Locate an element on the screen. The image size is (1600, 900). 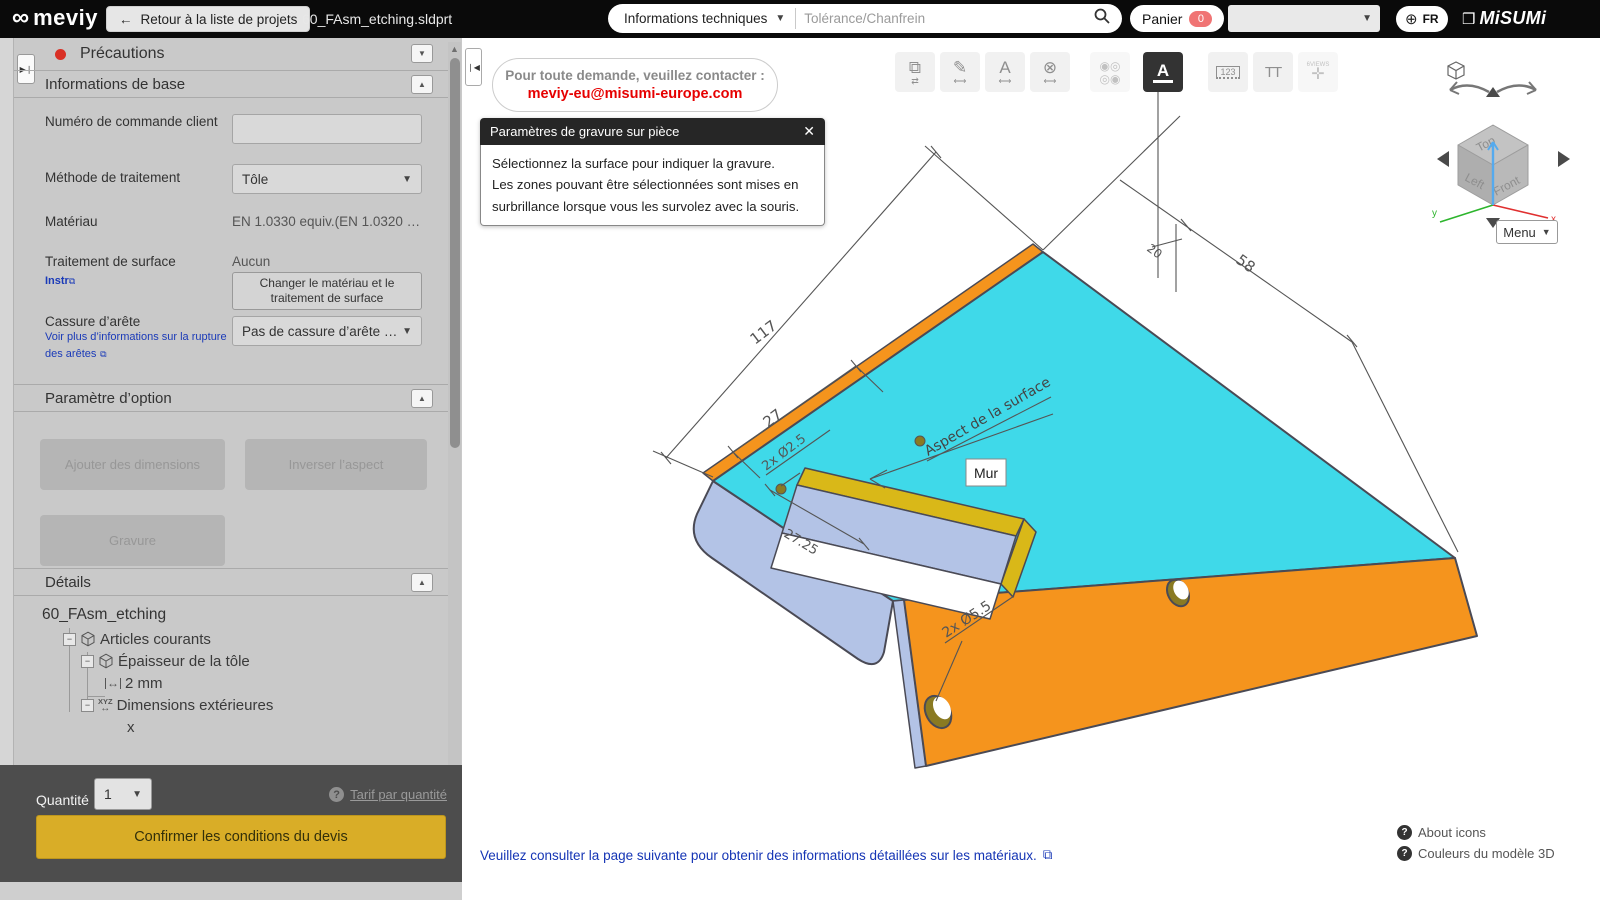
text-dimension-button: A ⟷ is located at coordinates (1005, 72).